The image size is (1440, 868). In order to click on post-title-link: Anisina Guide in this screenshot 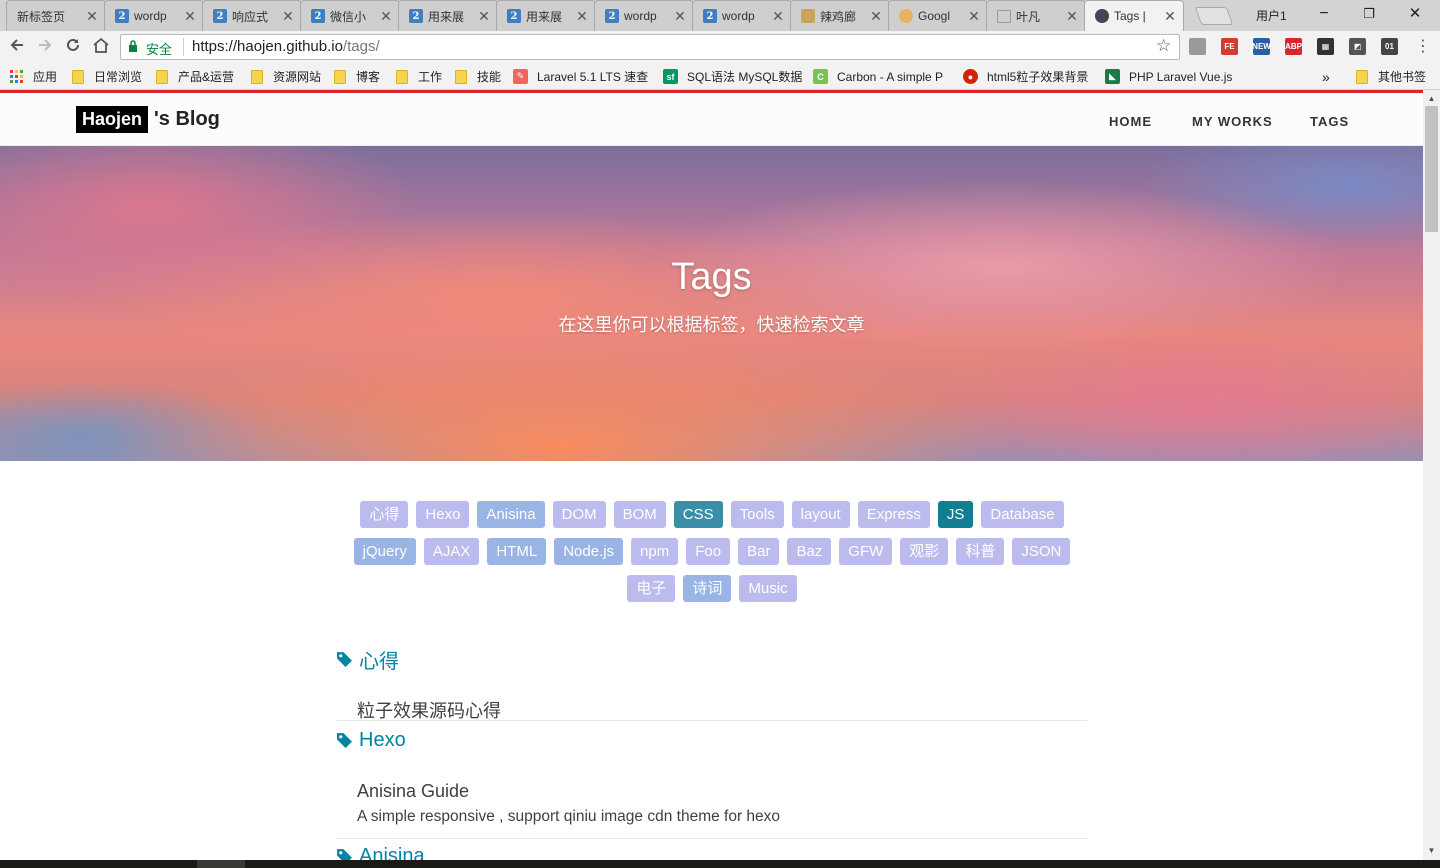, I will do `click(413, 791)`.